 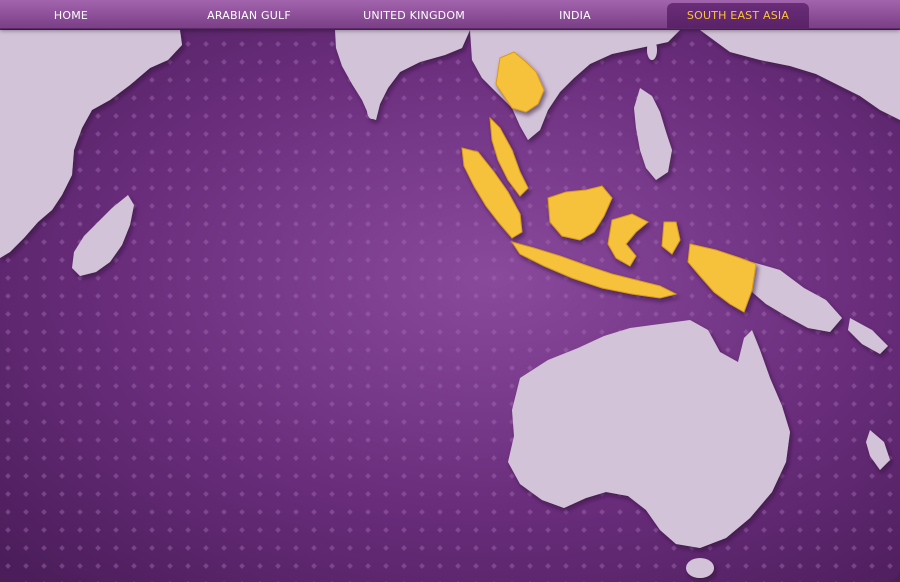 What do you see at coordinates (414, 15) in the screenshot?
I see `nav-united-kingdom: UNITED KINGDOM` at bounding box center [414, 15].